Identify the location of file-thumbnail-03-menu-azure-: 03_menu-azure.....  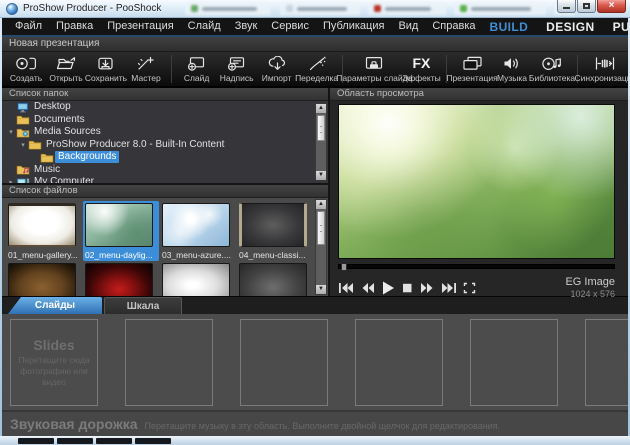
(198, 231).